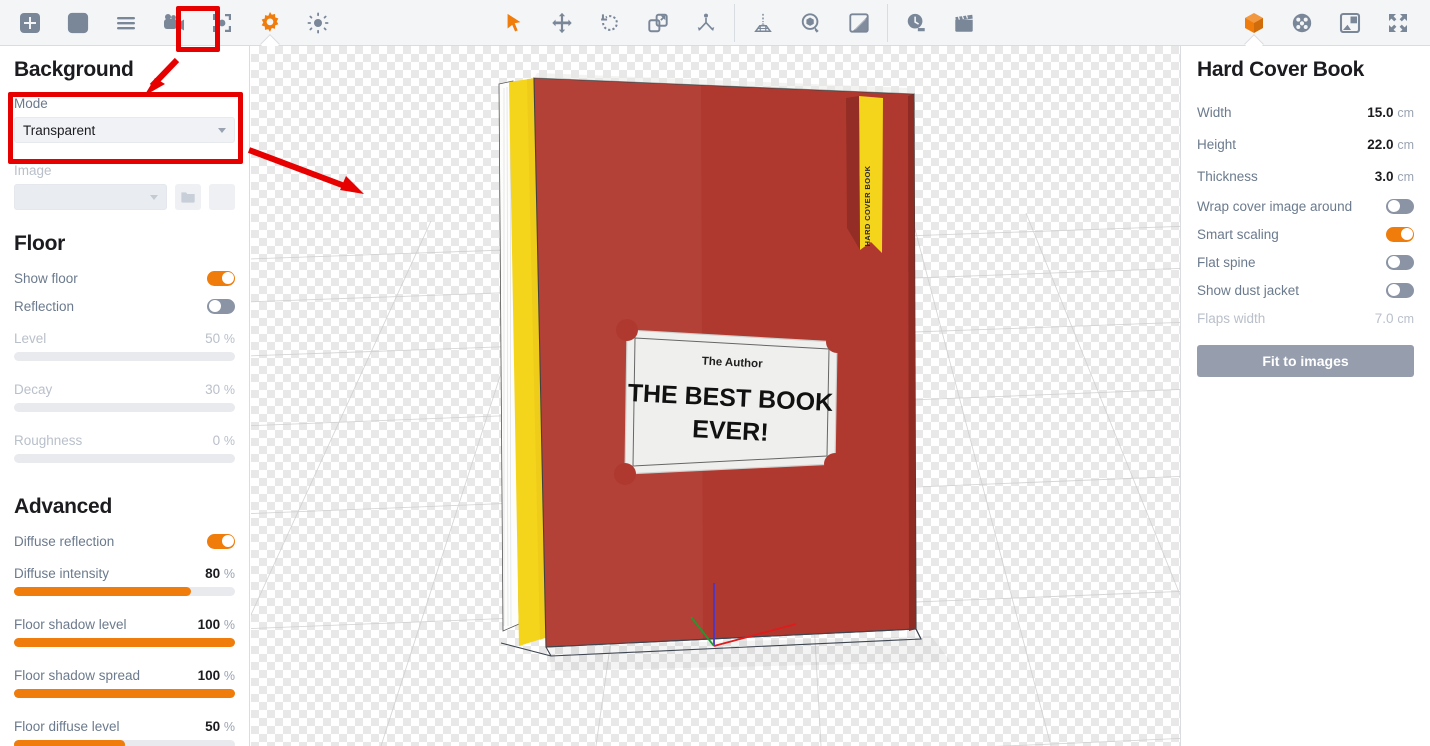  Describe the element at coordinates (1400, 262) in the screenshot. I see `flat-spine-toggle` at that location.